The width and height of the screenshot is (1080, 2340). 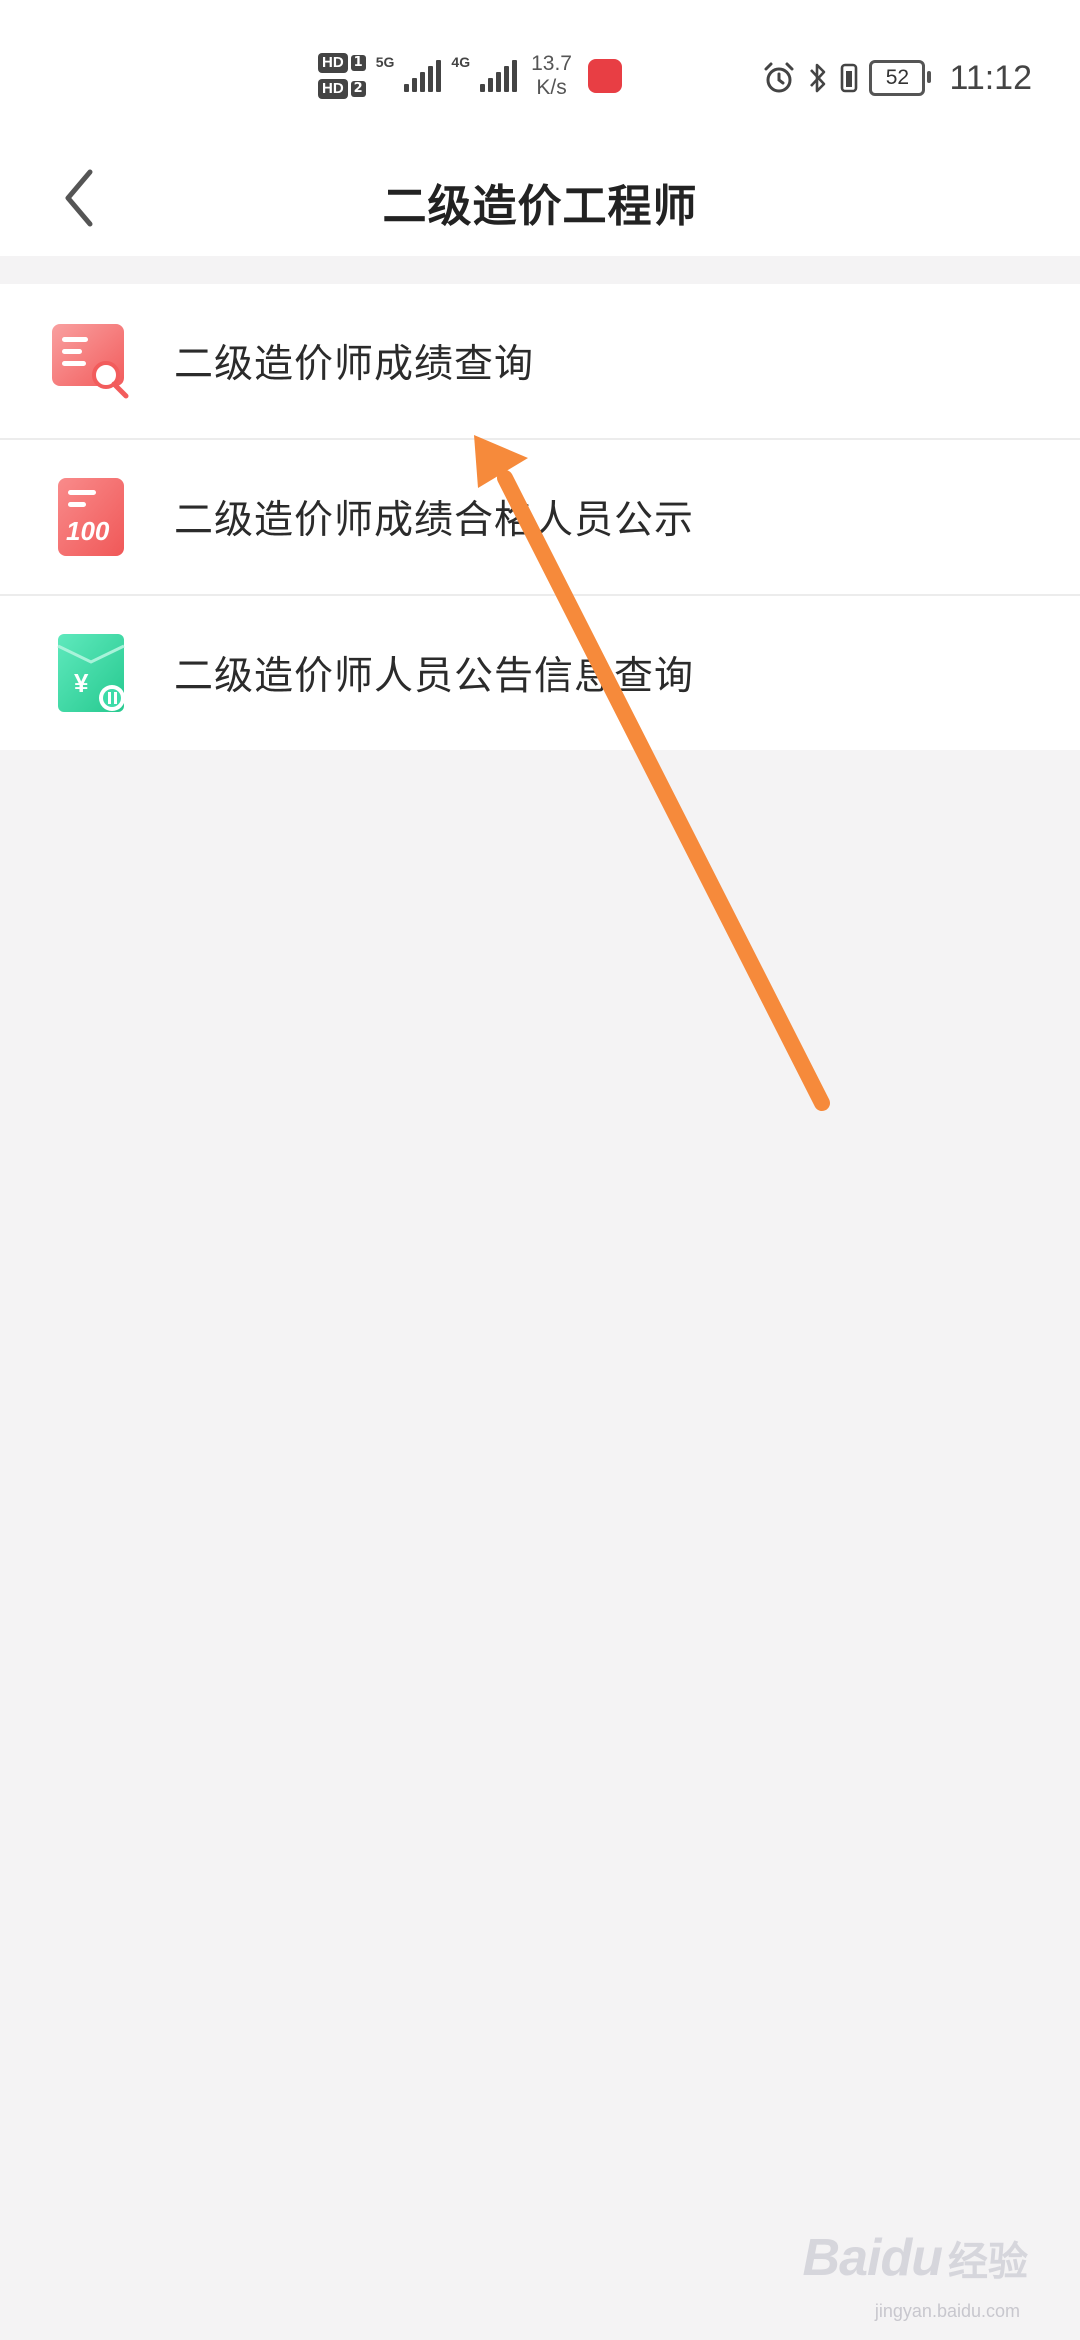 I want to click on status-clock: 11:12, so click(x=990, y=77).